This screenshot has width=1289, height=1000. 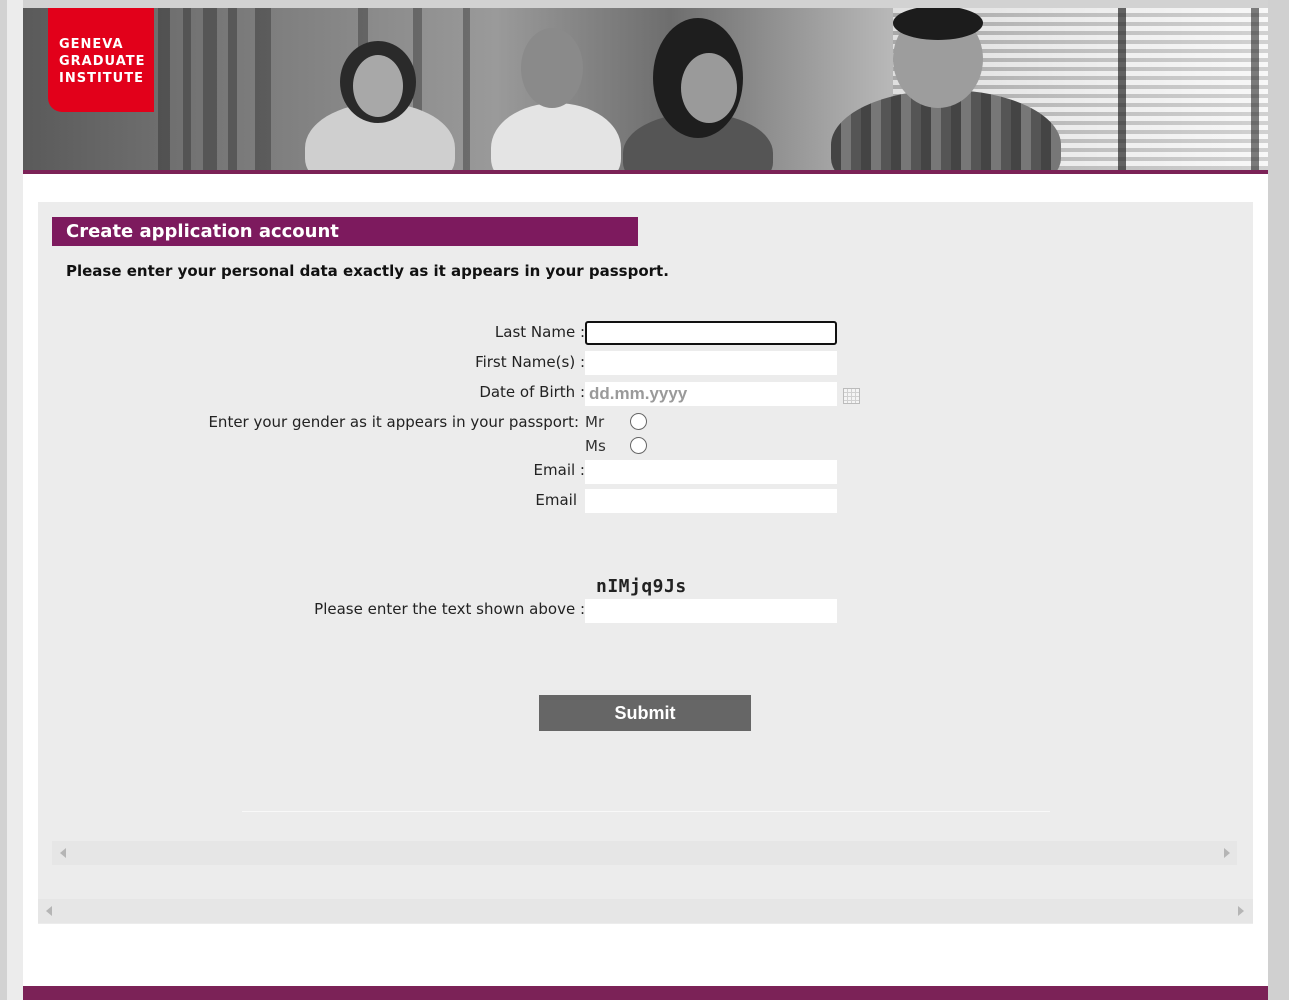 What do you see at coordinates (595, 446) in the screenshot?
I see `gender-option-ms-label: Ms` at bounding box center [595, 446].